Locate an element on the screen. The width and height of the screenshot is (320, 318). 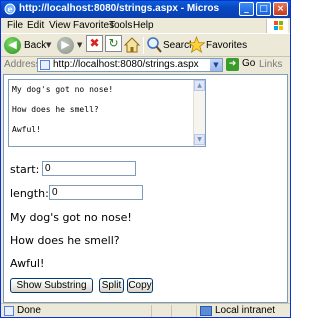
textarea-line: Awful! is located at coordinates (26, 129).